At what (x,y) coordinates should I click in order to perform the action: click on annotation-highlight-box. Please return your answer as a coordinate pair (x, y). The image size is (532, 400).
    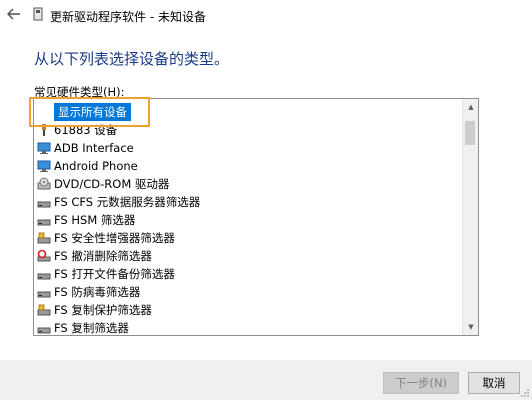
    Looking at the image, I should click on (89, 112).